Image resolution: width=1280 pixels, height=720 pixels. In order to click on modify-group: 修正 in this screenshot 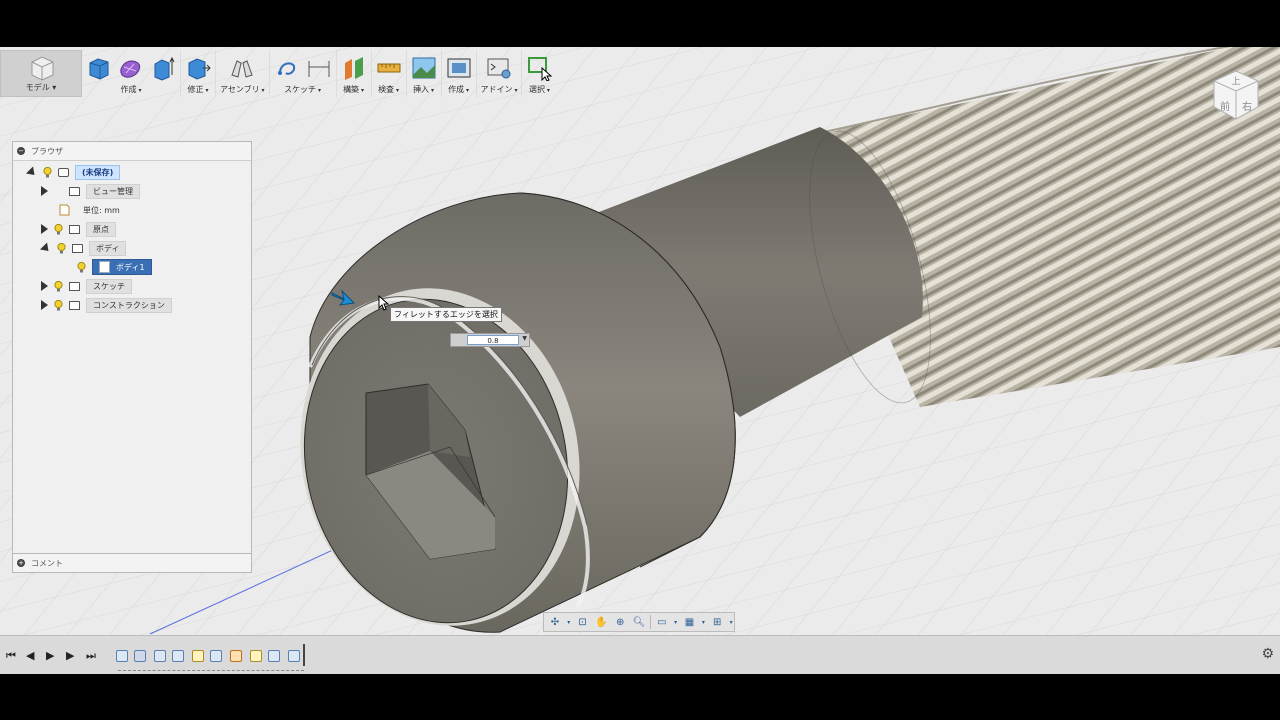, I will do `click(198, 73)`.